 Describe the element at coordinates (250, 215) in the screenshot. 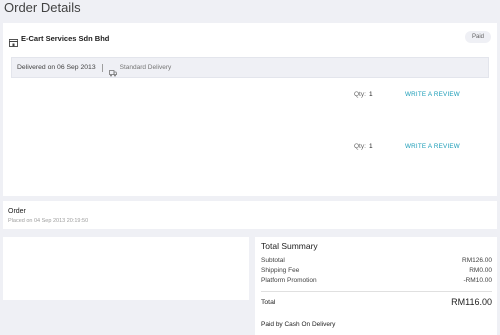

I see `order-info-card: Order Placed on 04 Sep 2013 20:19:50` at that location.